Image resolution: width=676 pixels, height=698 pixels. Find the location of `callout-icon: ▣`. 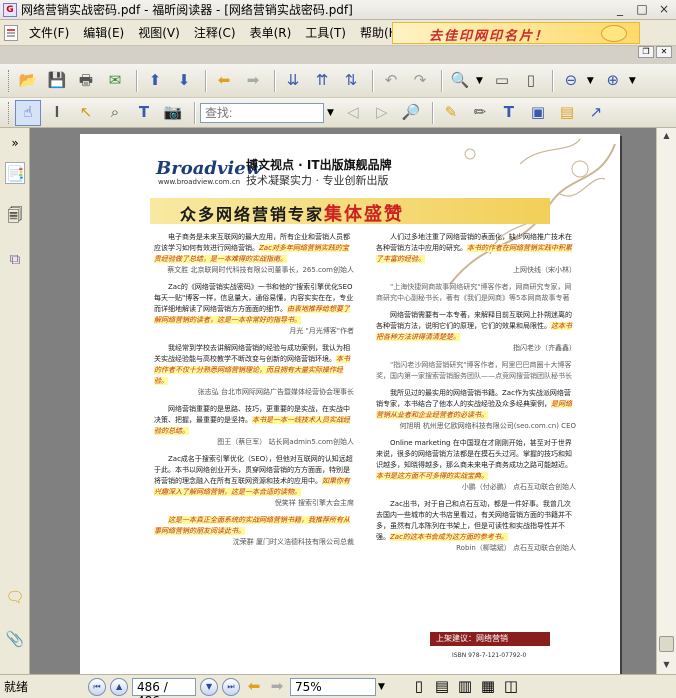

callout-icon: ▣ is located at coordinates (538, 113).